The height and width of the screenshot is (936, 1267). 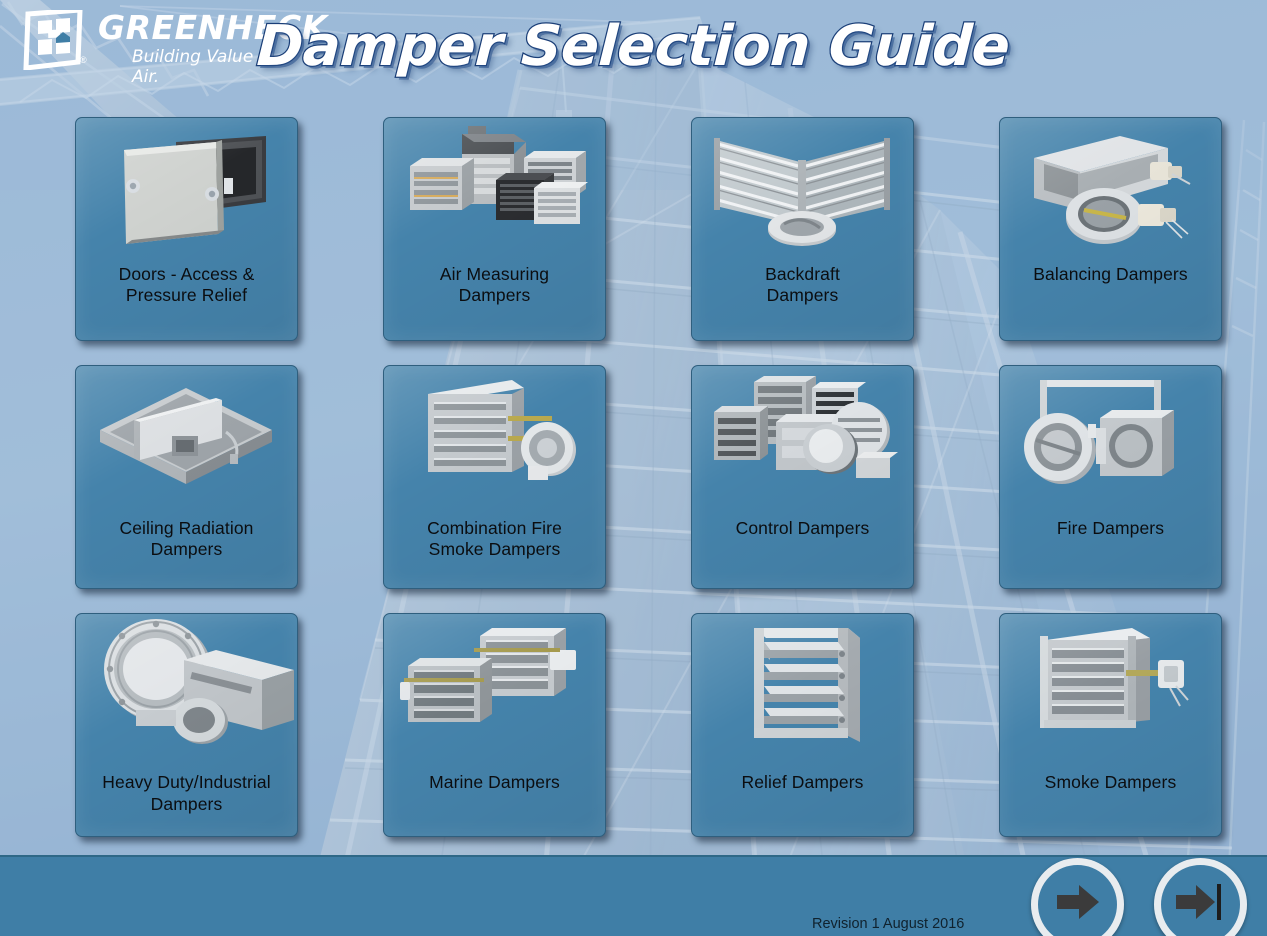 I want to click on tile-label: Combination Fire Smoke Dampers, so click(x=494, y=538).